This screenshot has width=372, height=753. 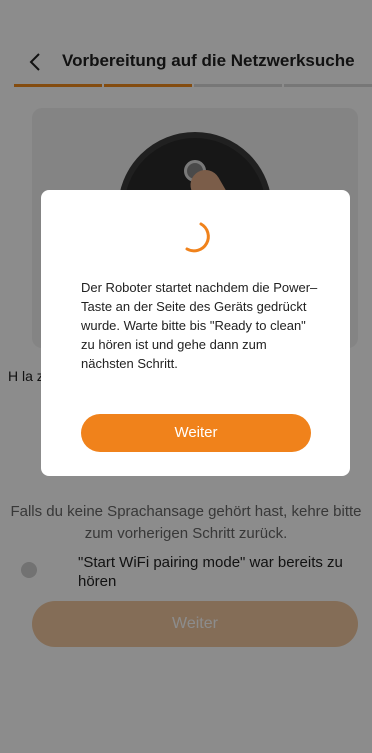 What do you see at coordinates (196, 433) in the screenshot?
I see `dialog-continue-button: Weiter` at bounding box center [196, 433].